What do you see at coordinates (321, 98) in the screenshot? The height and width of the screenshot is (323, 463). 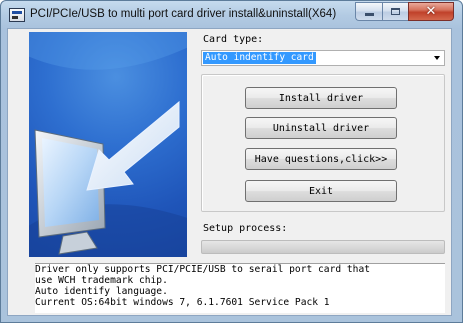 I see `install-driver-button: Install driver` at bounding box center [321, 98].